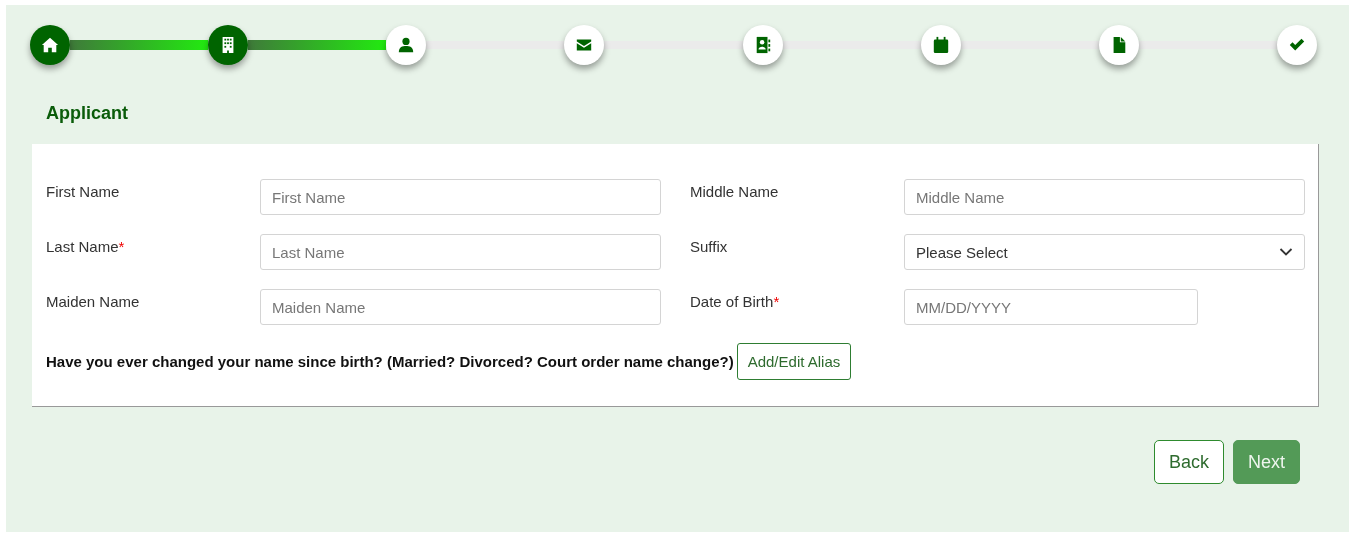  I want to click on input-field: Last Name, so click(460, 252).